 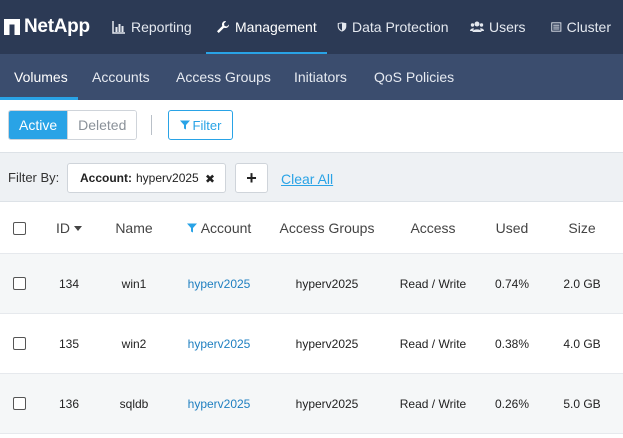 I want to click on clear-all-link: Clear All, so click(x=307, y=179).